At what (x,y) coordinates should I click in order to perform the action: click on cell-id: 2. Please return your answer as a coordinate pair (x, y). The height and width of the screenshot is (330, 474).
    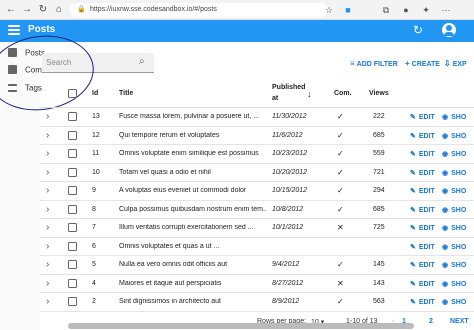
    Looking at the image, I should click on (94, 301).